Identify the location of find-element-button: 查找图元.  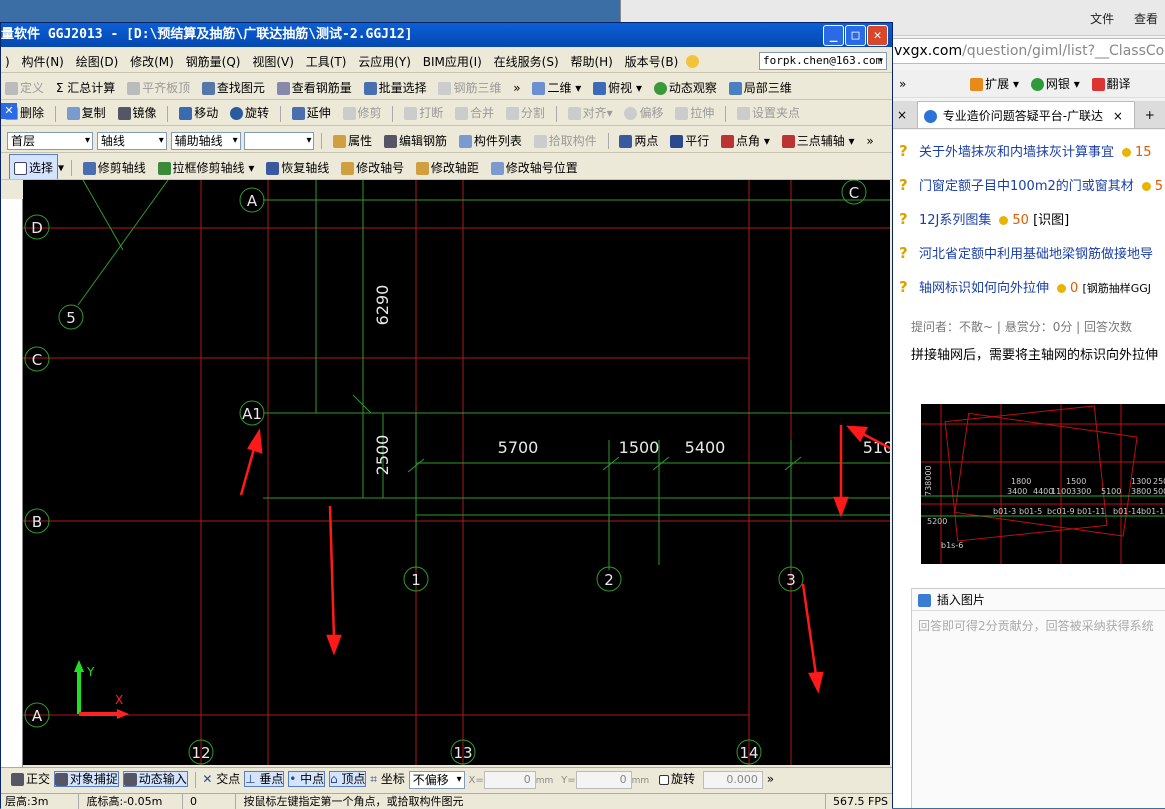
(233, 87).